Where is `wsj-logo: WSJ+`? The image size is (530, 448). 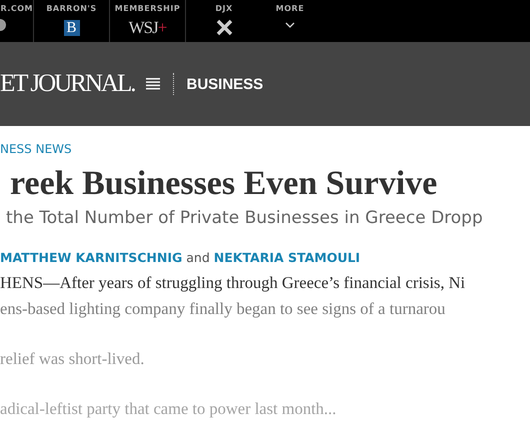 wsj-logo: WSJ+ is located at coordinates (147, 28).